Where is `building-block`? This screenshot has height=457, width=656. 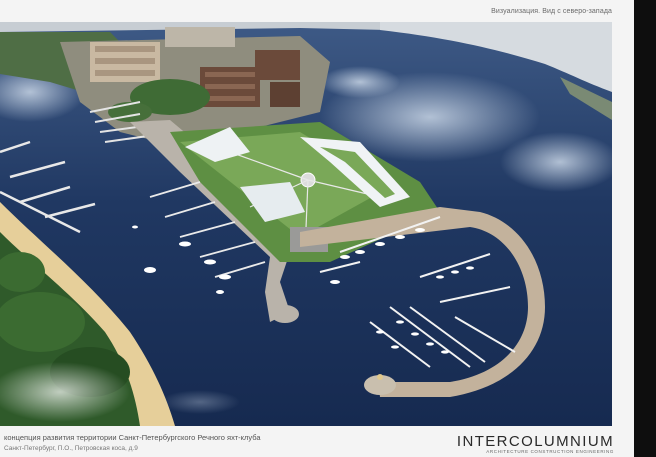 building-block is located at coordinates (200, 37).